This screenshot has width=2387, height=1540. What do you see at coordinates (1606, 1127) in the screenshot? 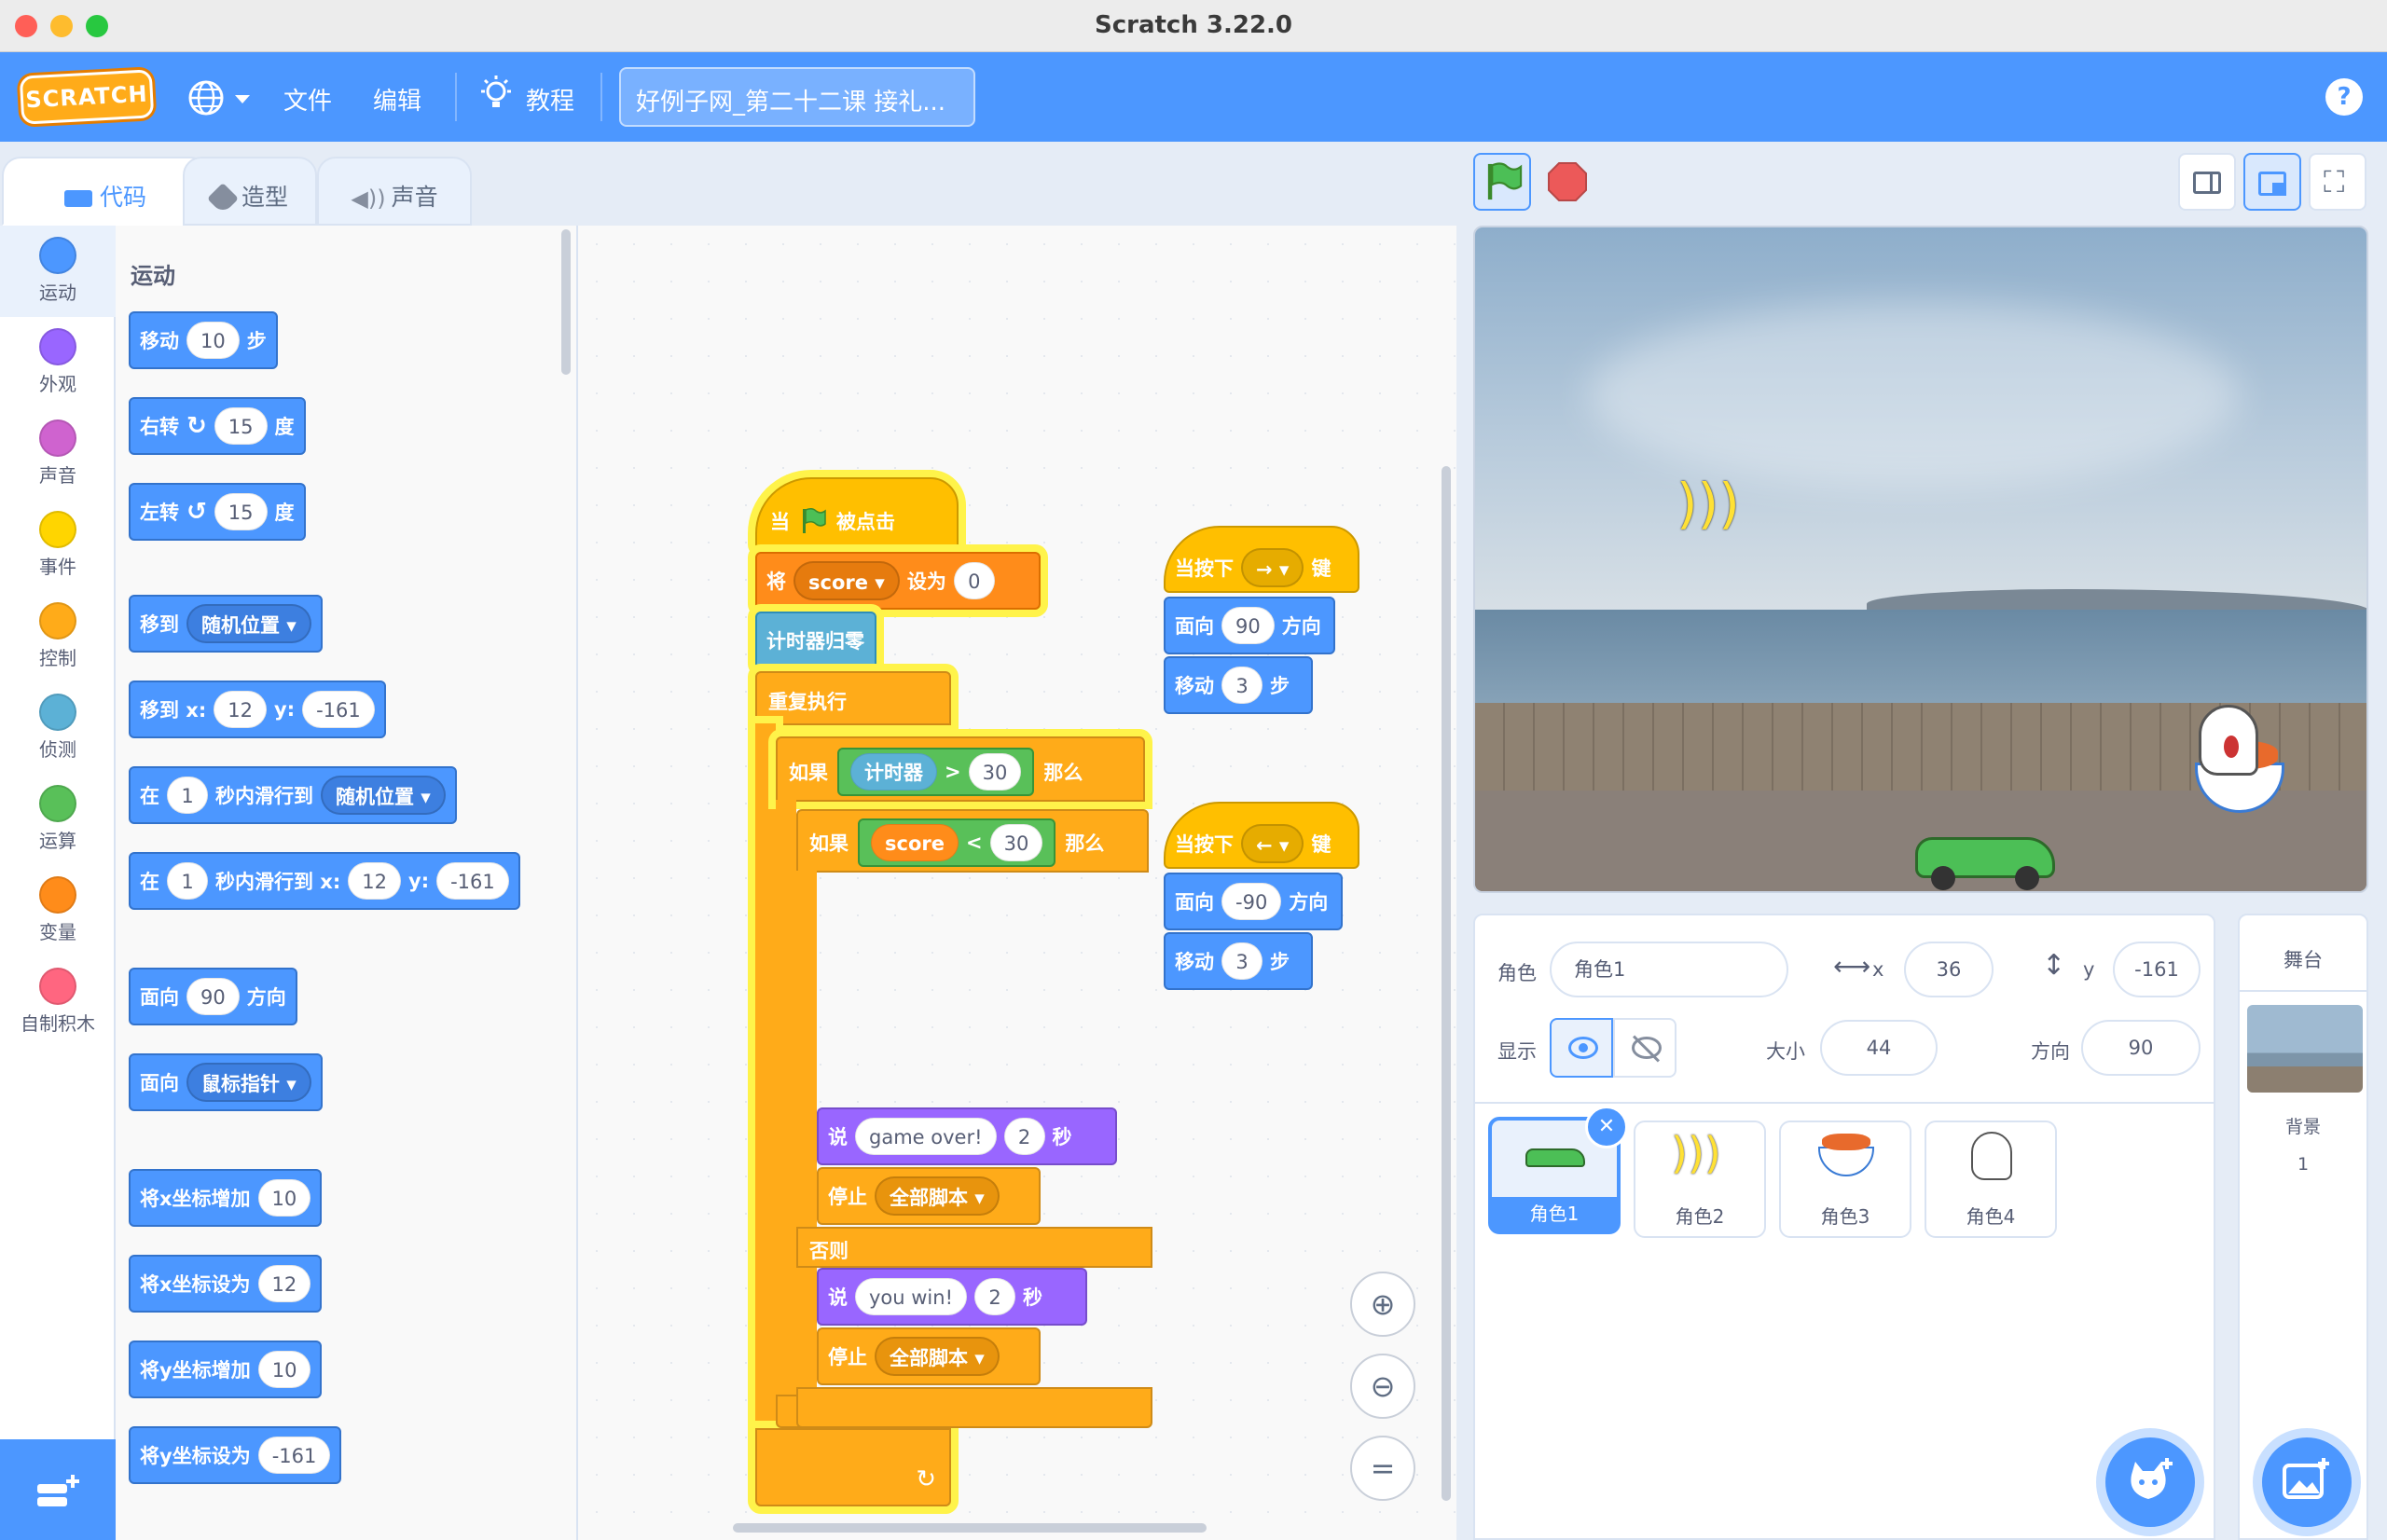
I see `delete-sprite-button: ✕` at bounding box center [1606, 1127].